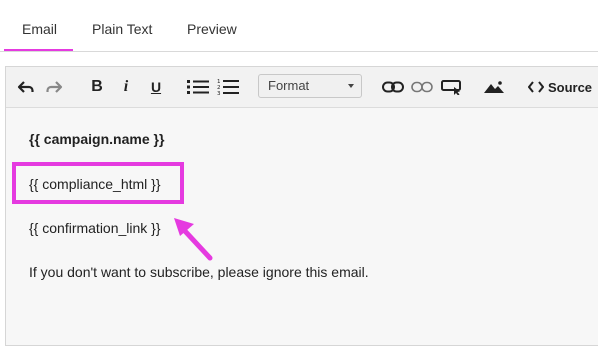 This screenshot has height=348, width=598. What do you see at coordinates (219, 93) in the screenshot?
I see `svg-text: 3` at bounding box center [219, 93].